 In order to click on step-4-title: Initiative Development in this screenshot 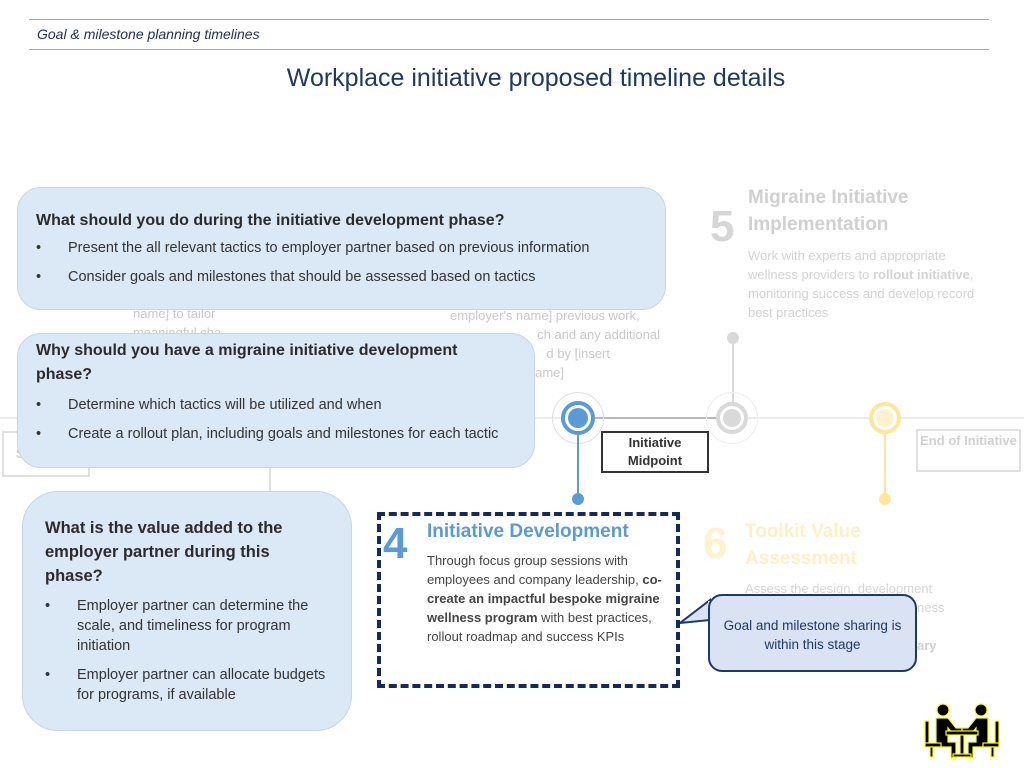, I will do `click(528, 531)`.